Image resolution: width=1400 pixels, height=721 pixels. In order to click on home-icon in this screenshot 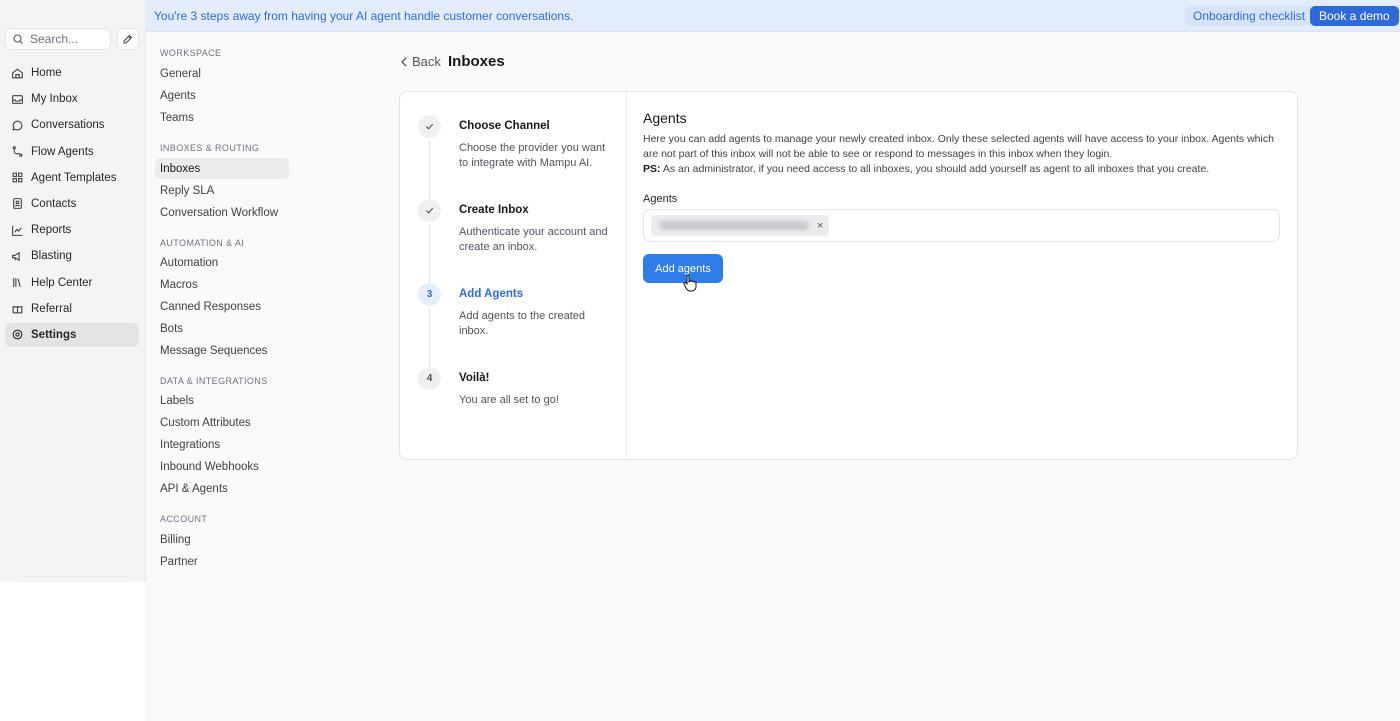, I will do `click(17, 72)`.